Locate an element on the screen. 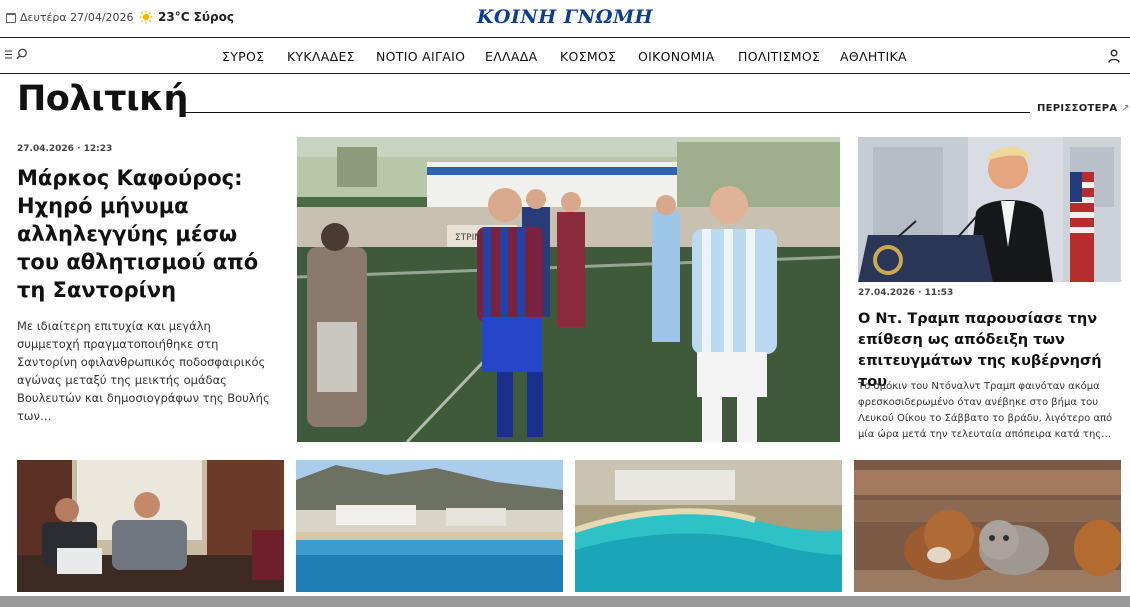 The width and height of the screenshot is (1130, 607). dog-and-cat-photo is located at coordinates (987, 526).